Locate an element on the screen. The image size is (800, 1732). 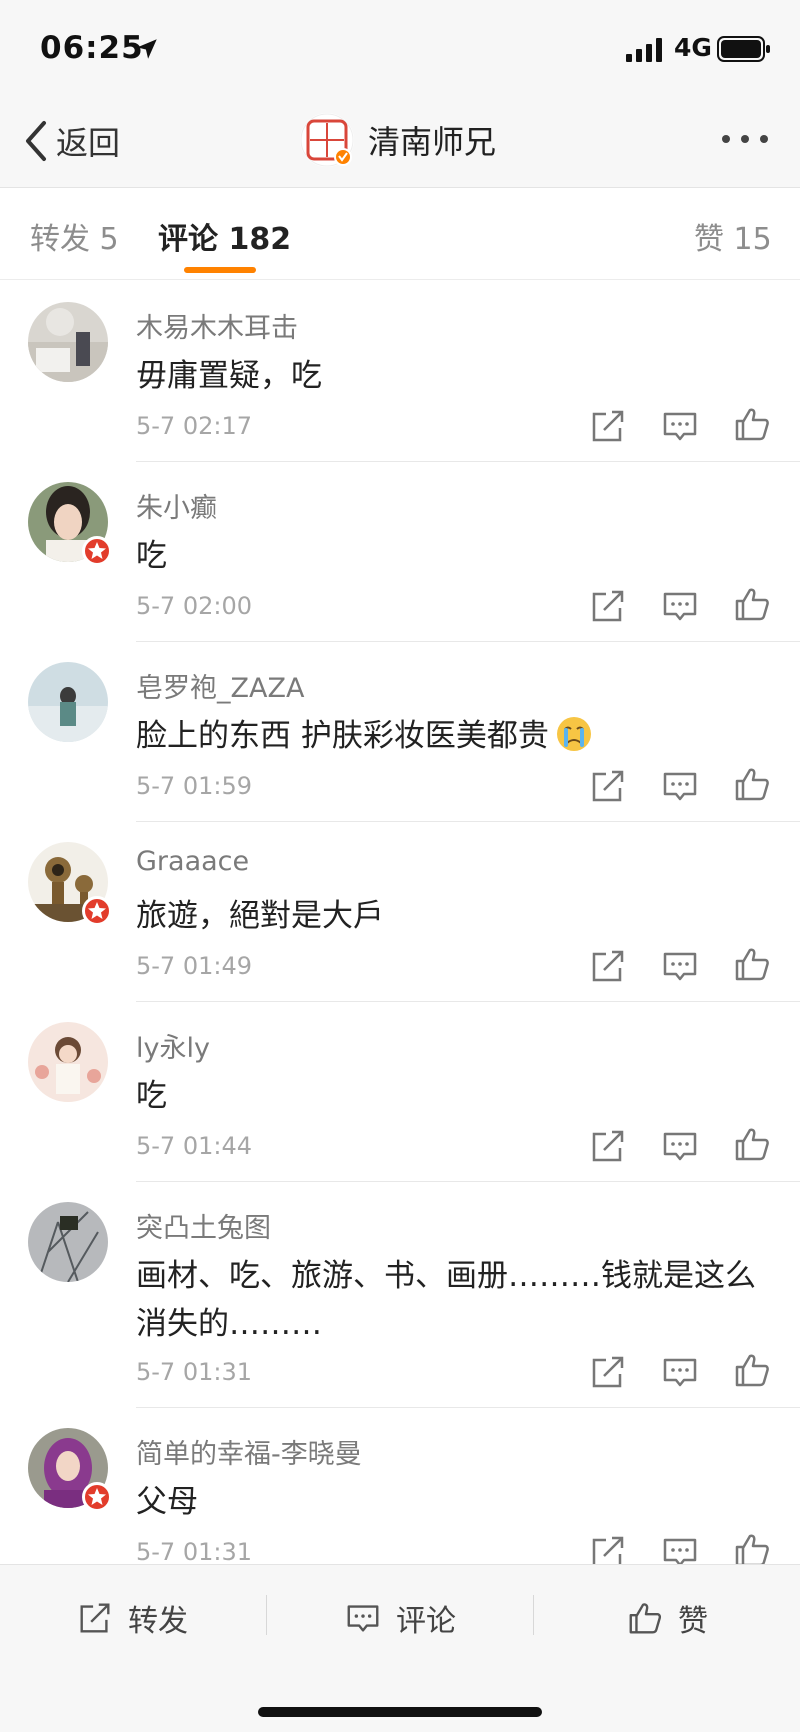
comment-item: 朱小癫 吃 5-7 02:00 is located at coordinates (400, 552).